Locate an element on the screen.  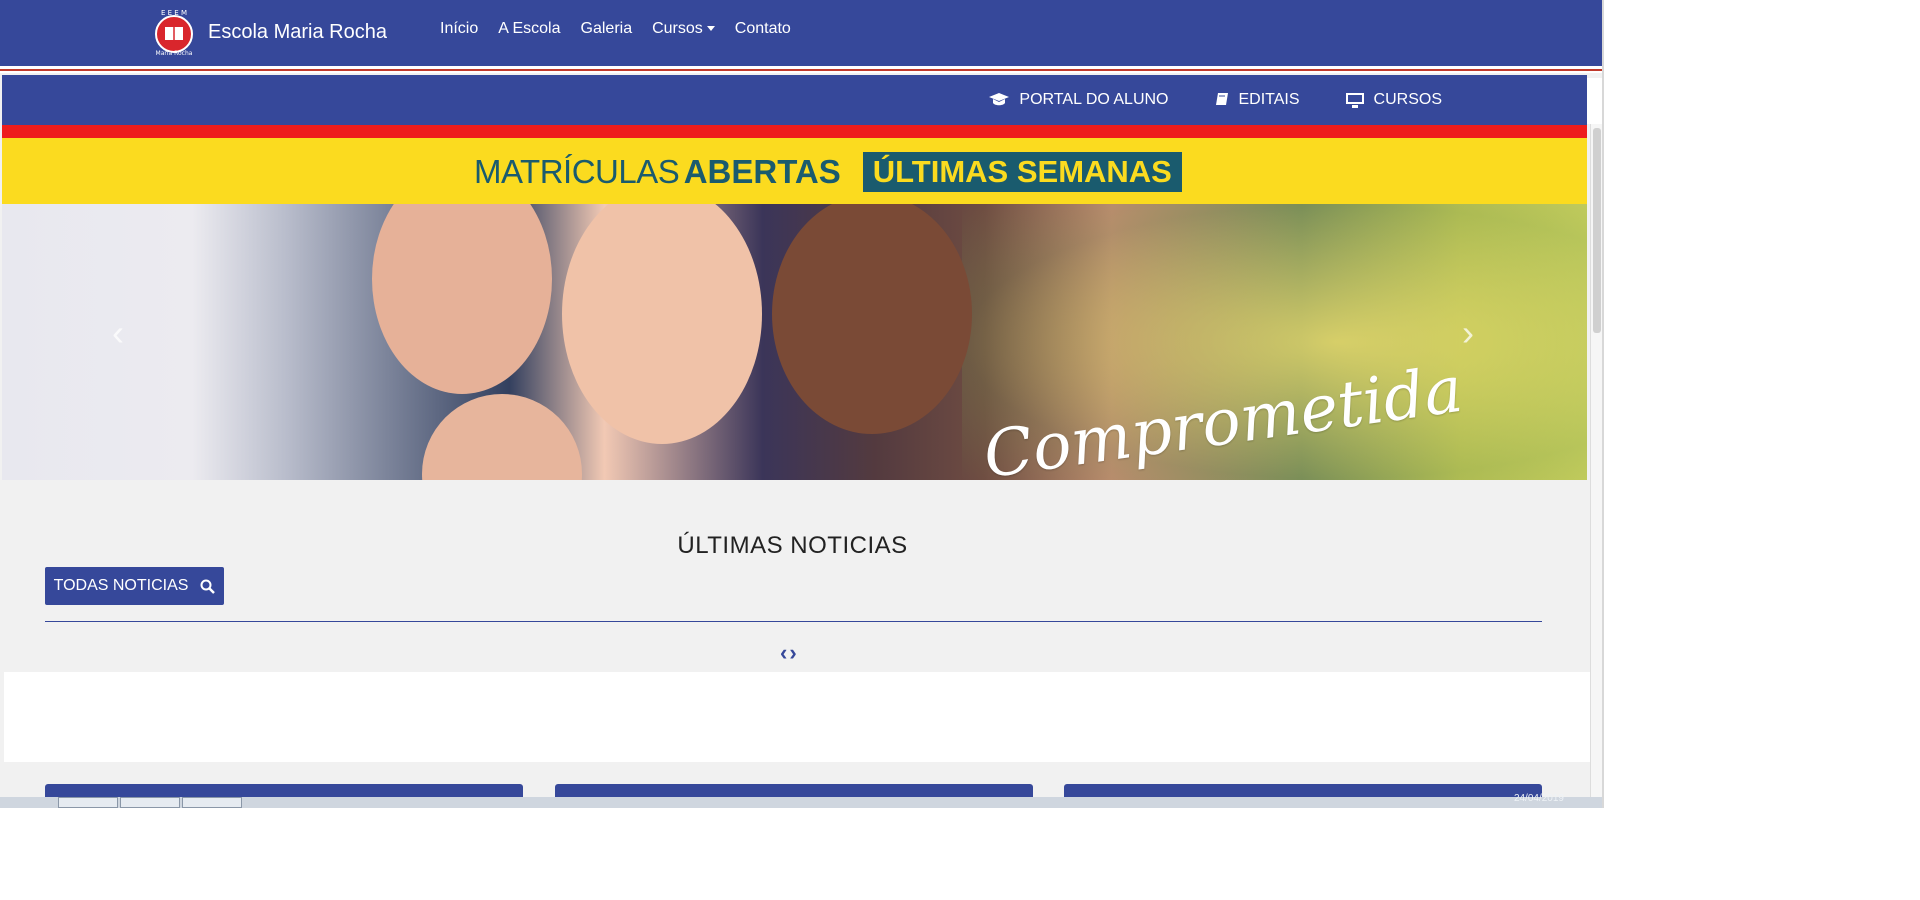
news-divider is located at coordinates (793, 621).